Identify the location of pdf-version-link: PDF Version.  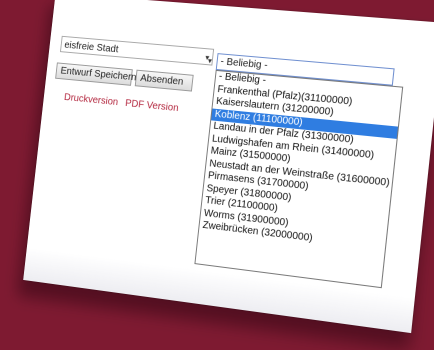
(152, 106).